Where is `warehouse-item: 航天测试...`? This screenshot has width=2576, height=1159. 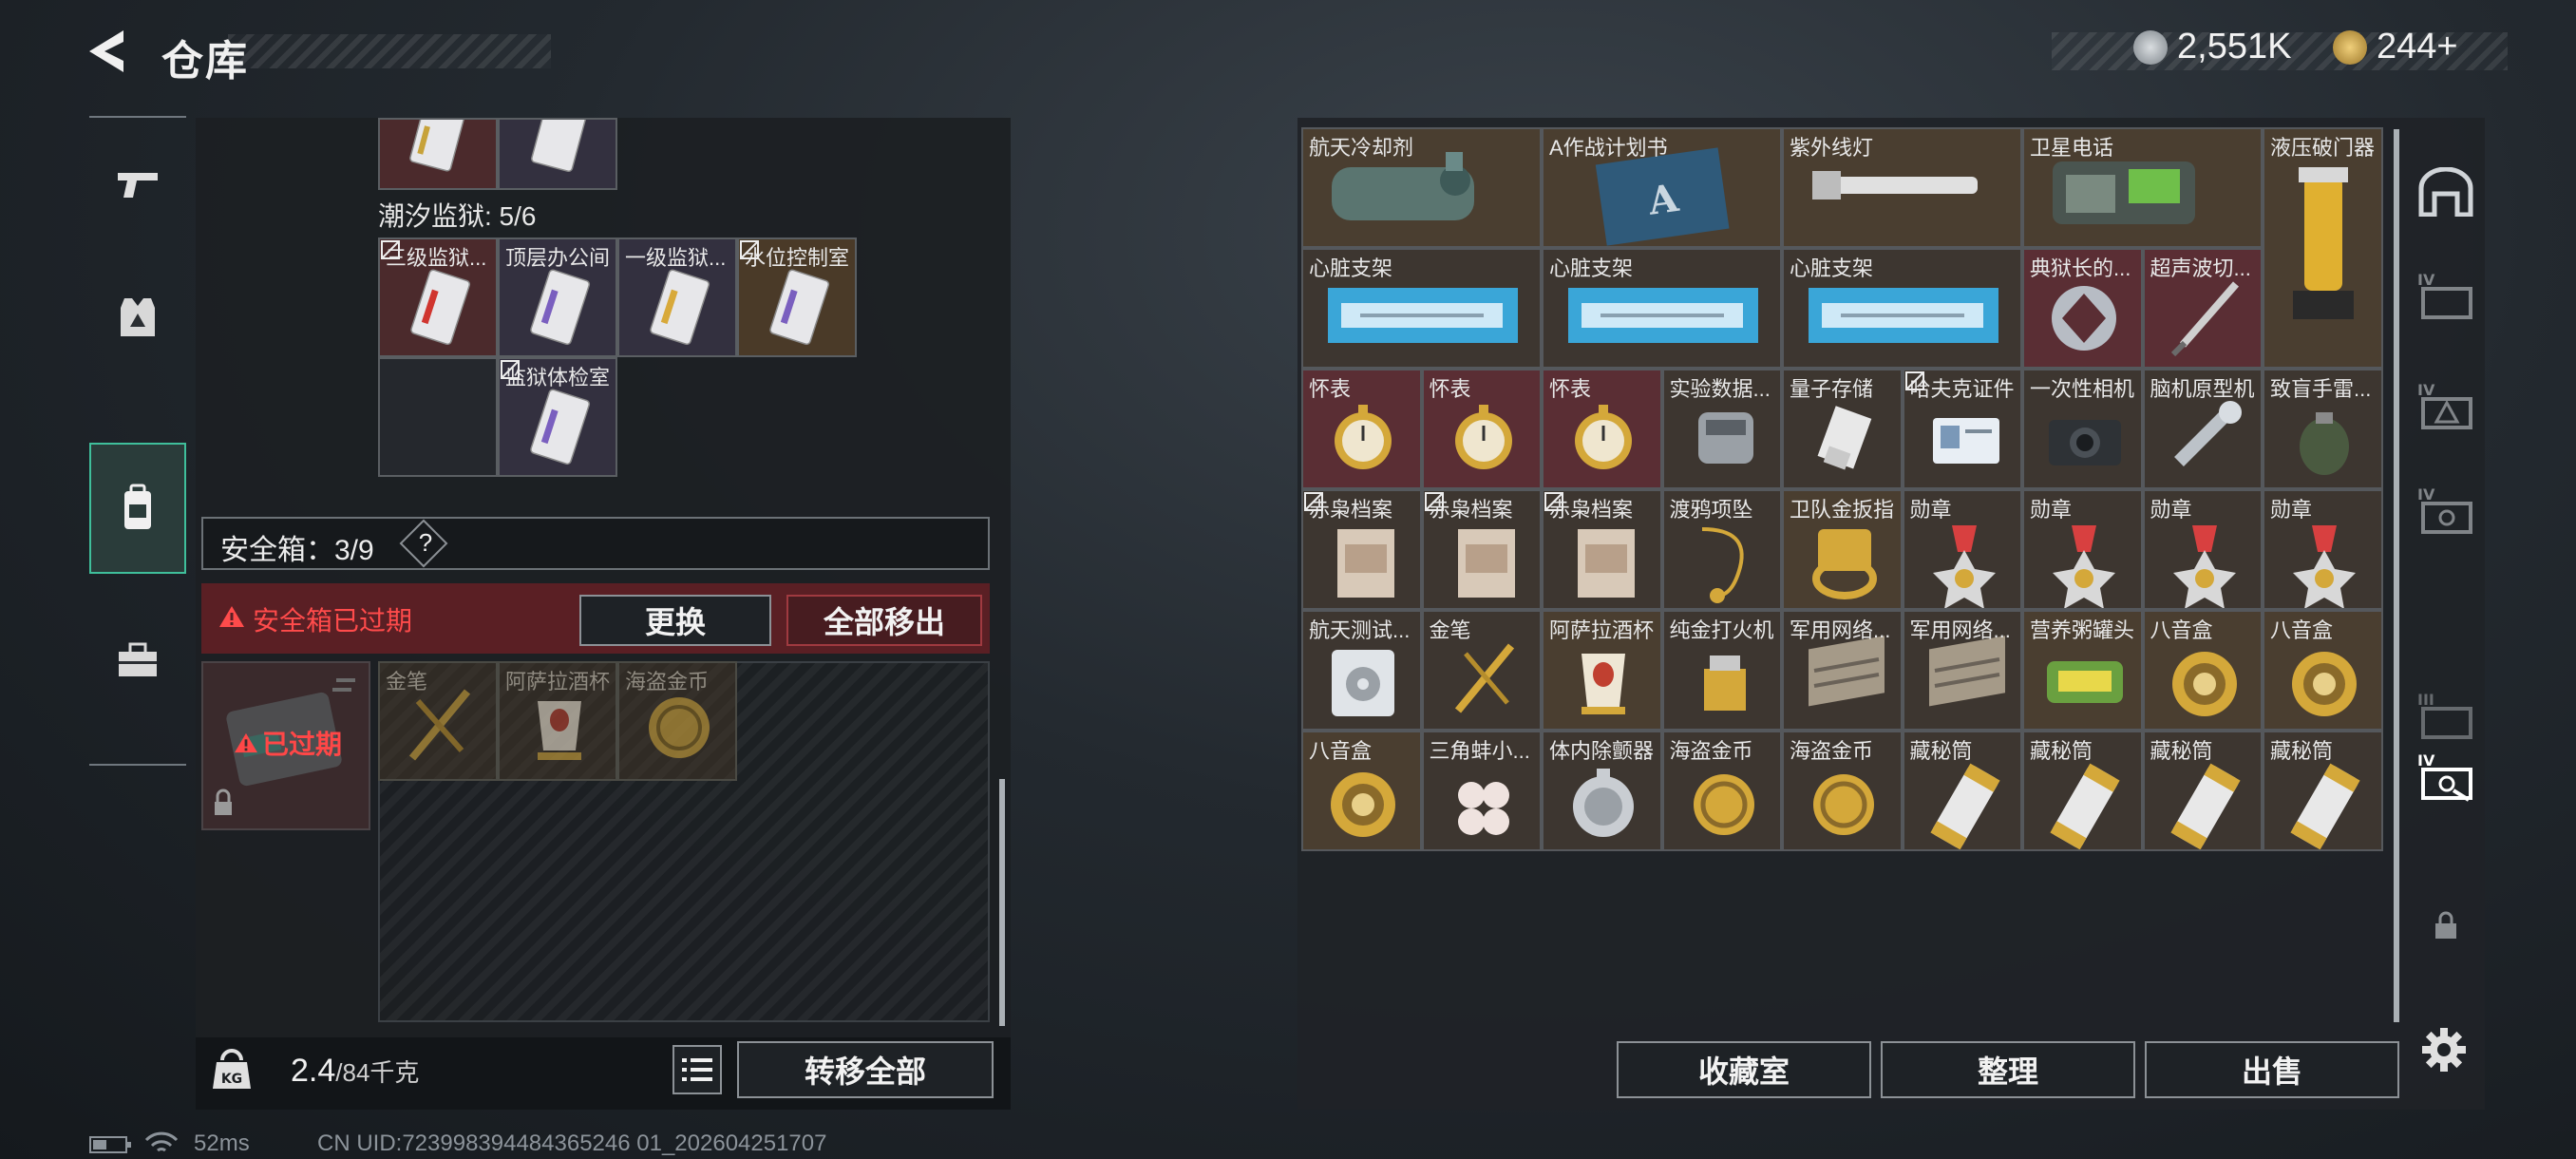 warehouse-item: 航天测试... is located at coordinates (1361, 670).